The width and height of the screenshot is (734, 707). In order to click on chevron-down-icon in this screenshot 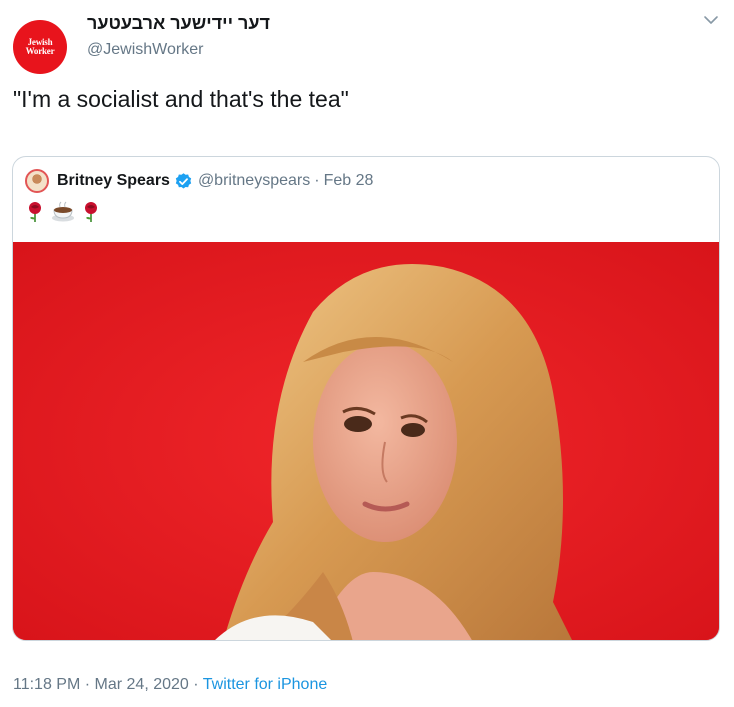, I will do `click(711, 20)`.